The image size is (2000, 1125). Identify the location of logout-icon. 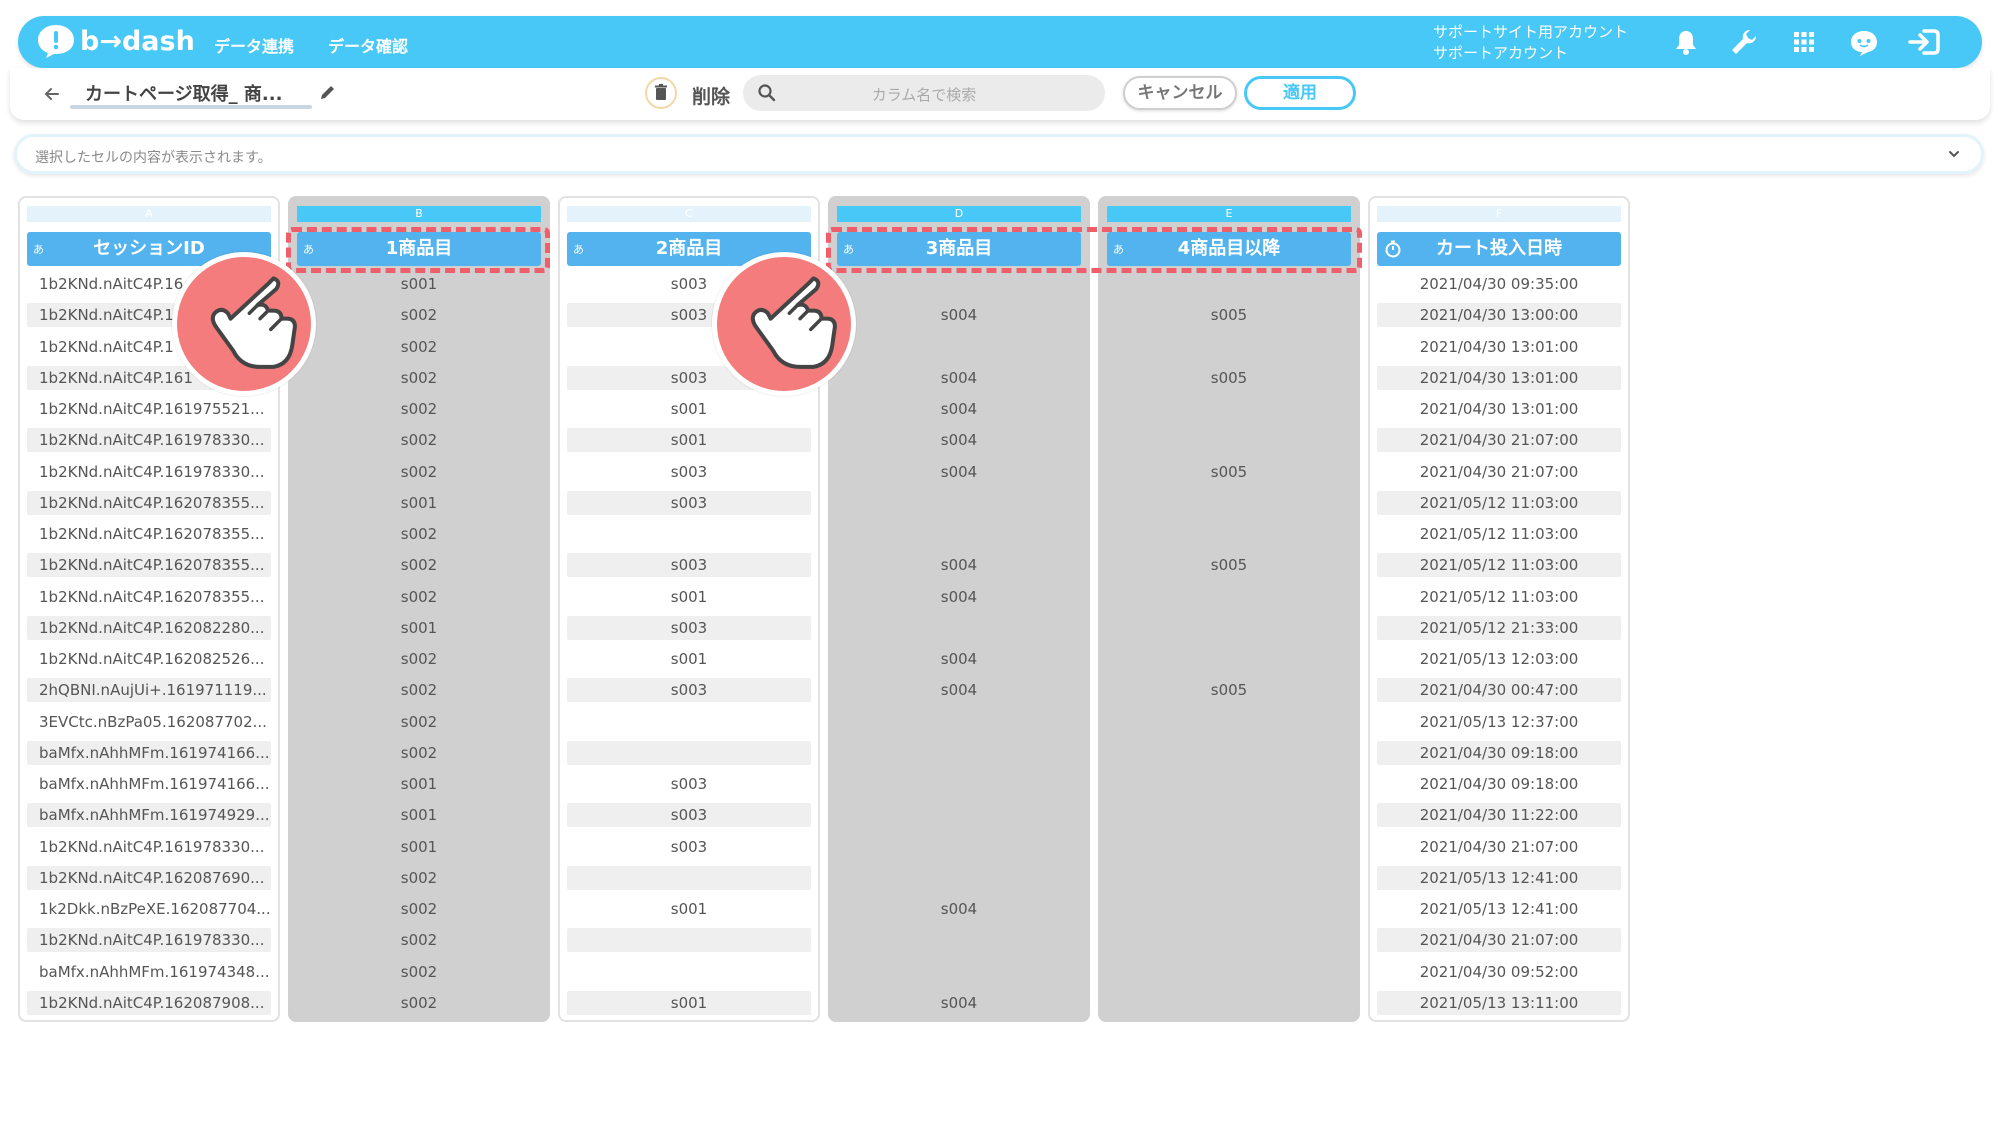
(1924, 42).